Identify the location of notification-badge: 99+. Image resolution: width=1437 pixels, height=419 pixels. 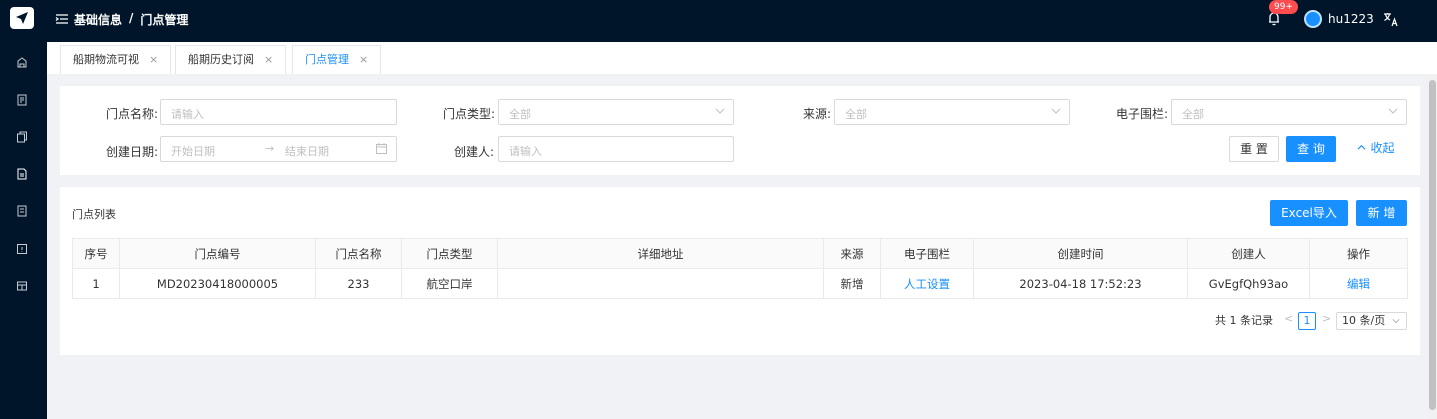
(1283, 7).